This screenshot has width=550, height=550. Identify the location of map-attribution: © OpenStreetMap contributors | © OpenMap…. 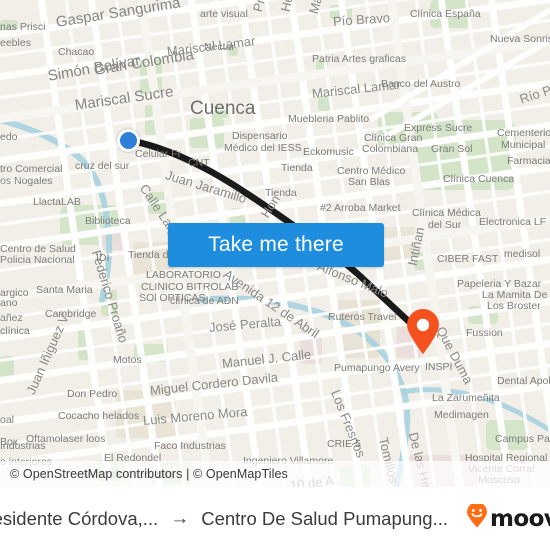
(275, 474).